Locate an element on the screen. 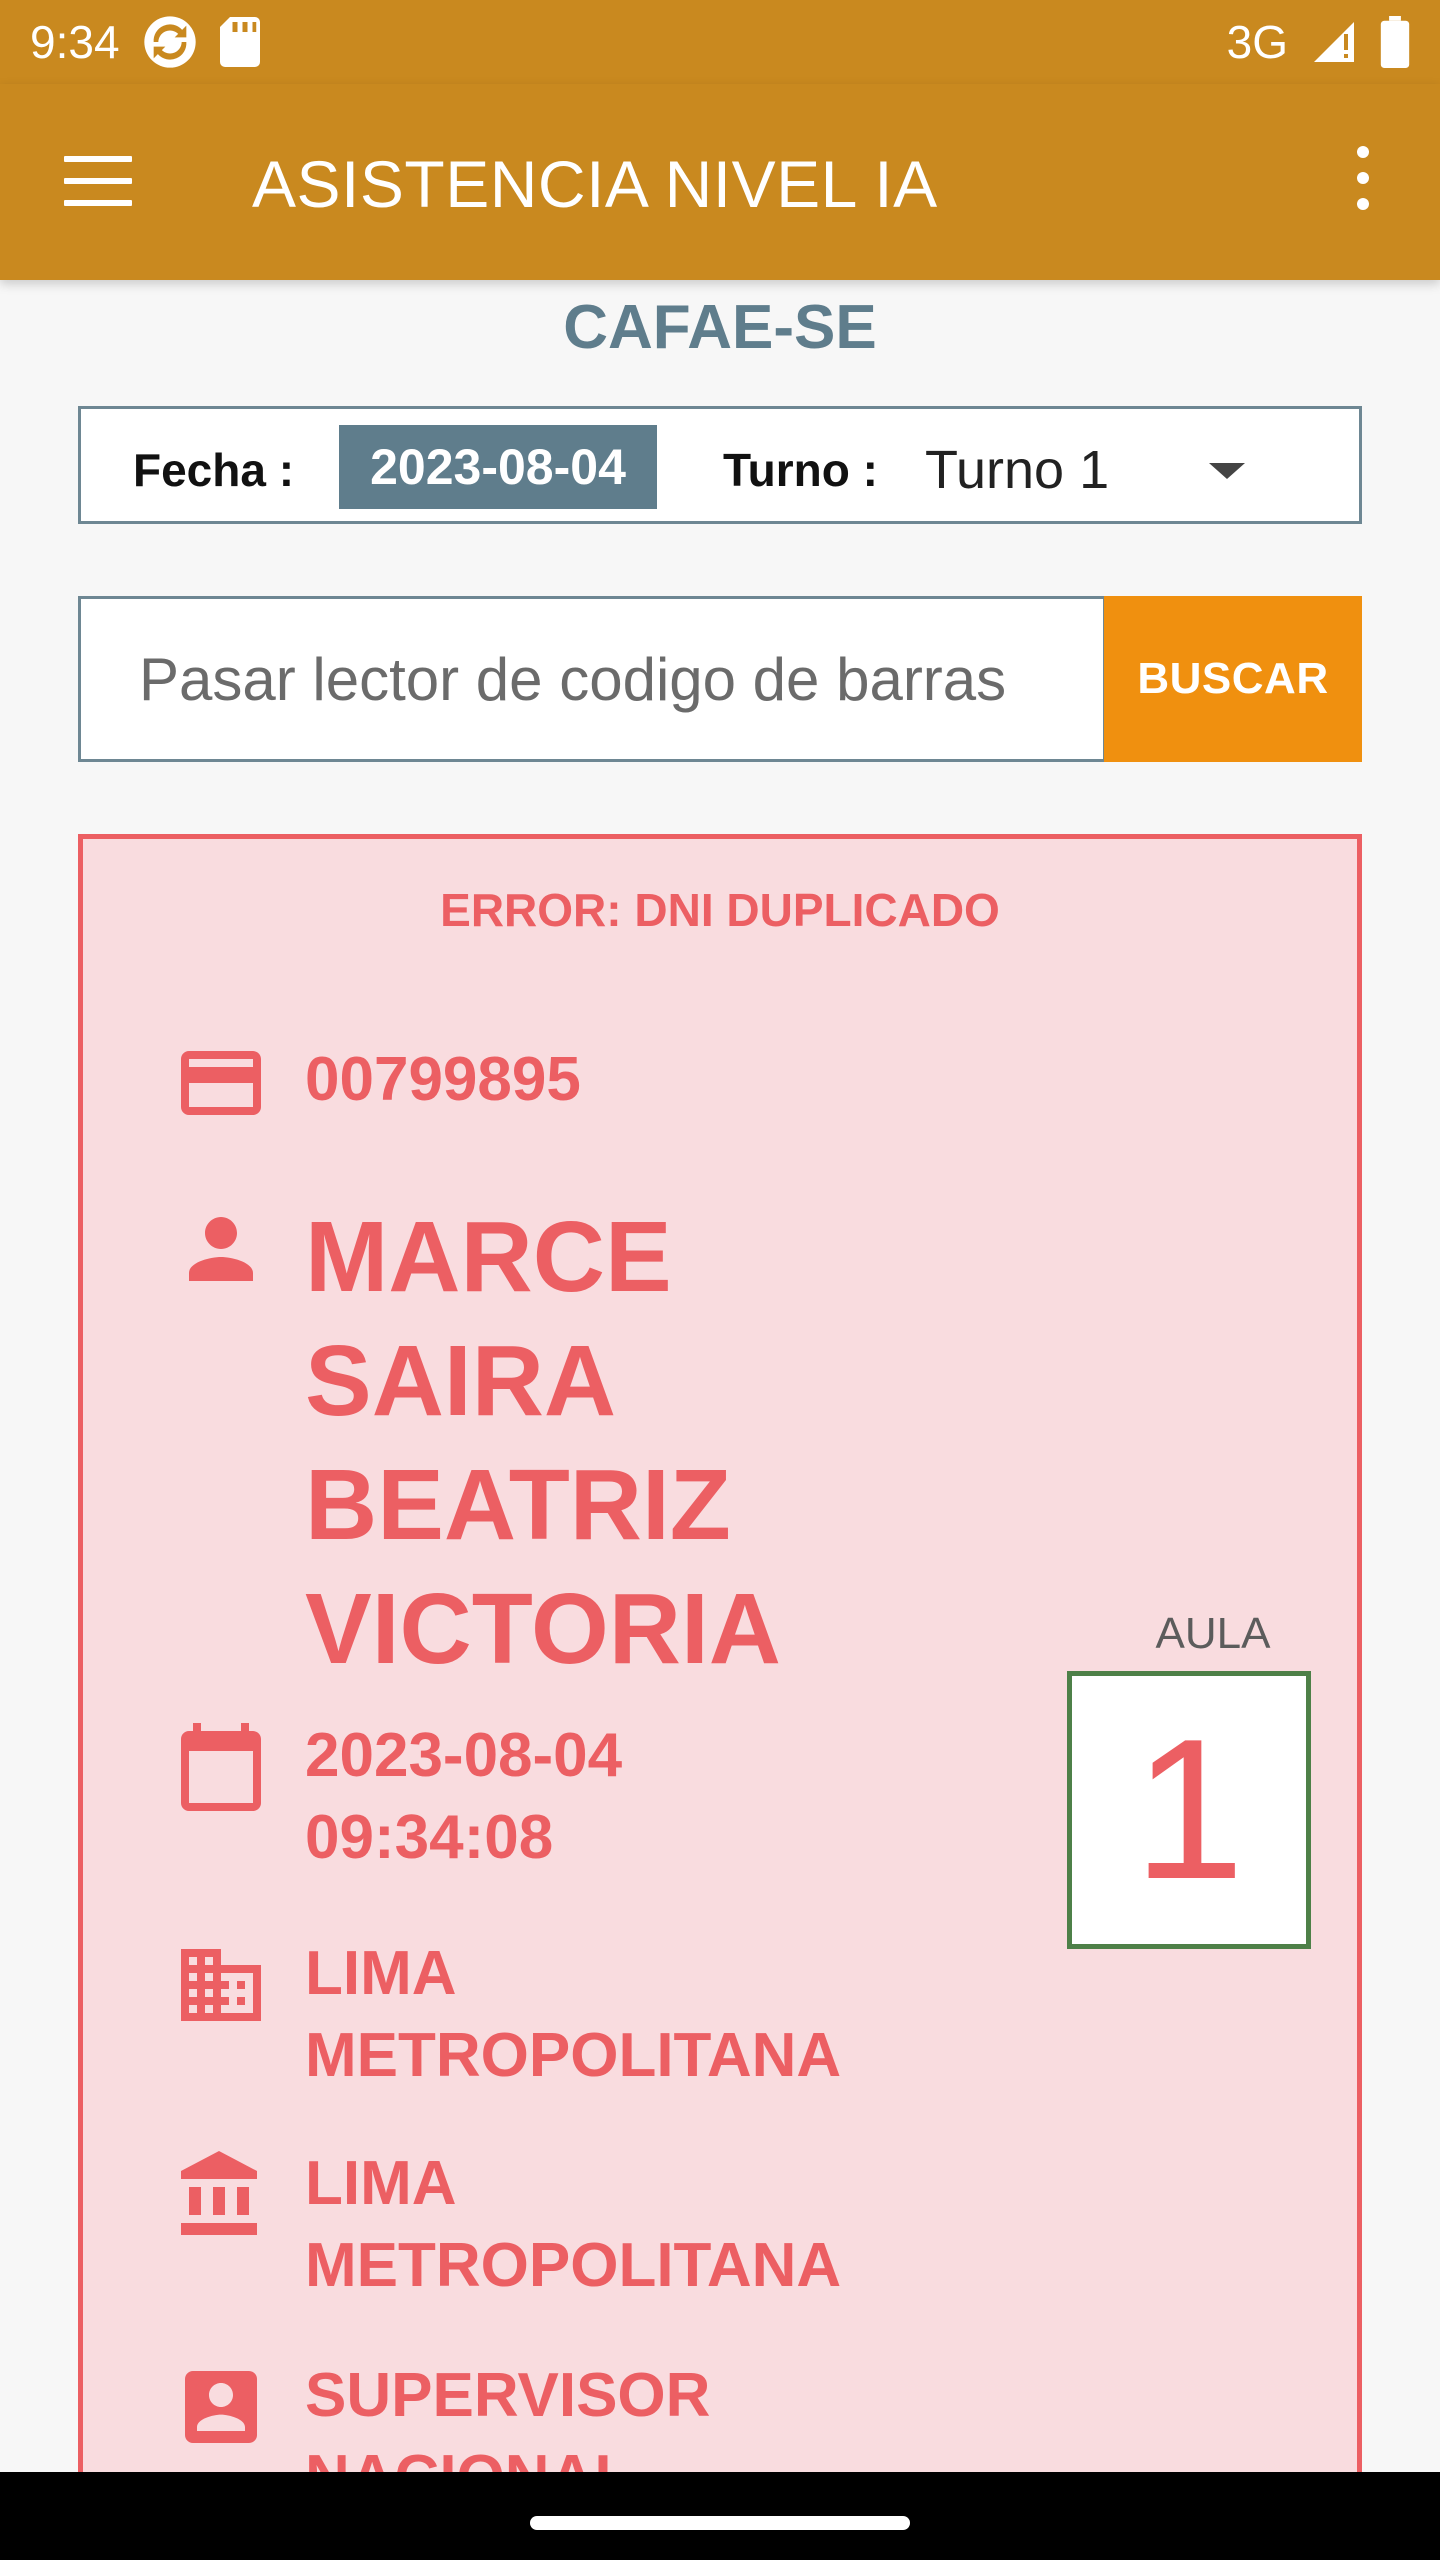 The width and height of the screenshot is (1440, 2560). organization-title: CAFAE-SE is located at coordinates (720, 327).